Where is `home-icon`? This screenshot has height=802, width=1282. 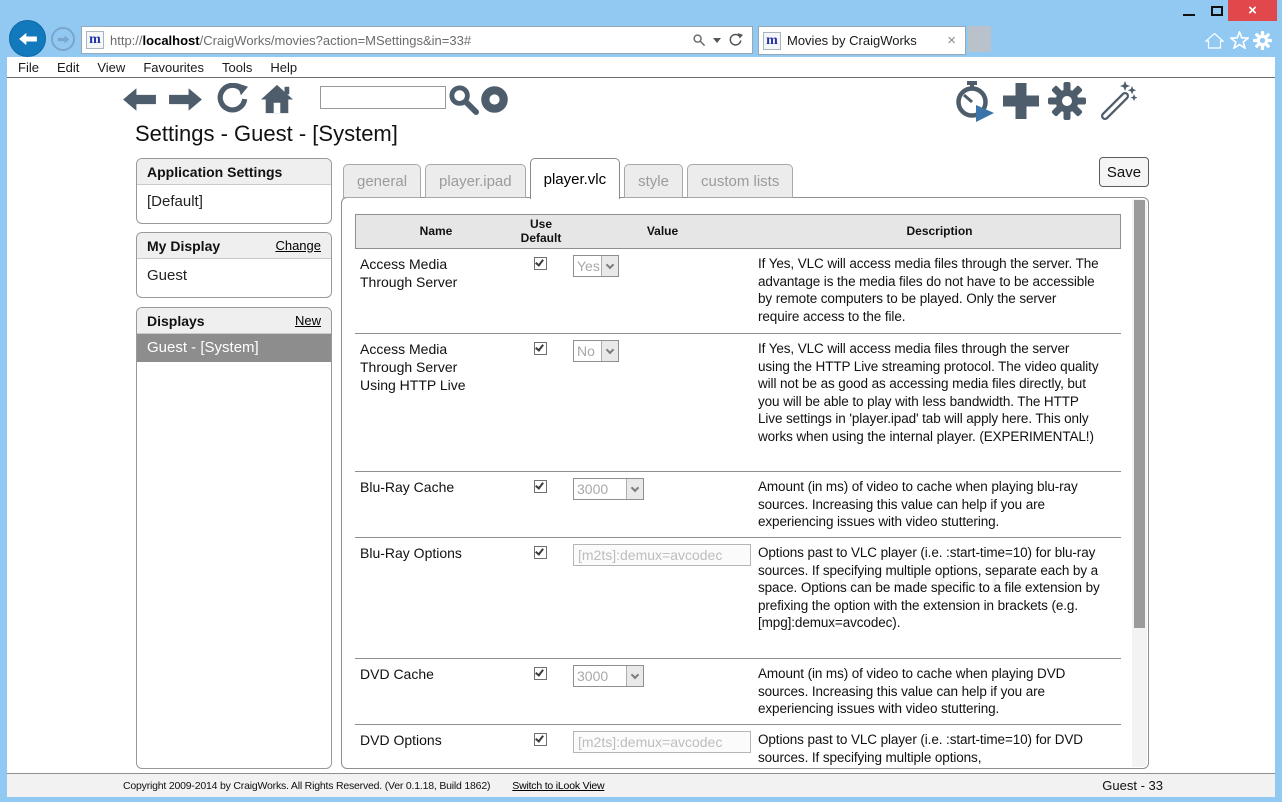
home-icon is located at coordinates (1214, 40).